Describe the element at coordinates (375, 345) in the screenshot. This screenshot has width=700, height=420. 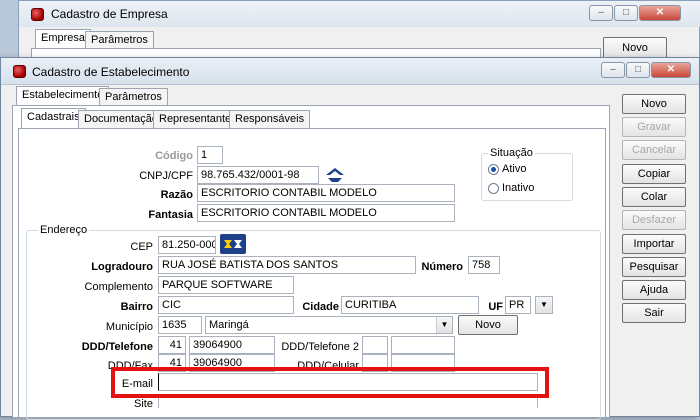
I see `ddd-telefone2-field` at that location.